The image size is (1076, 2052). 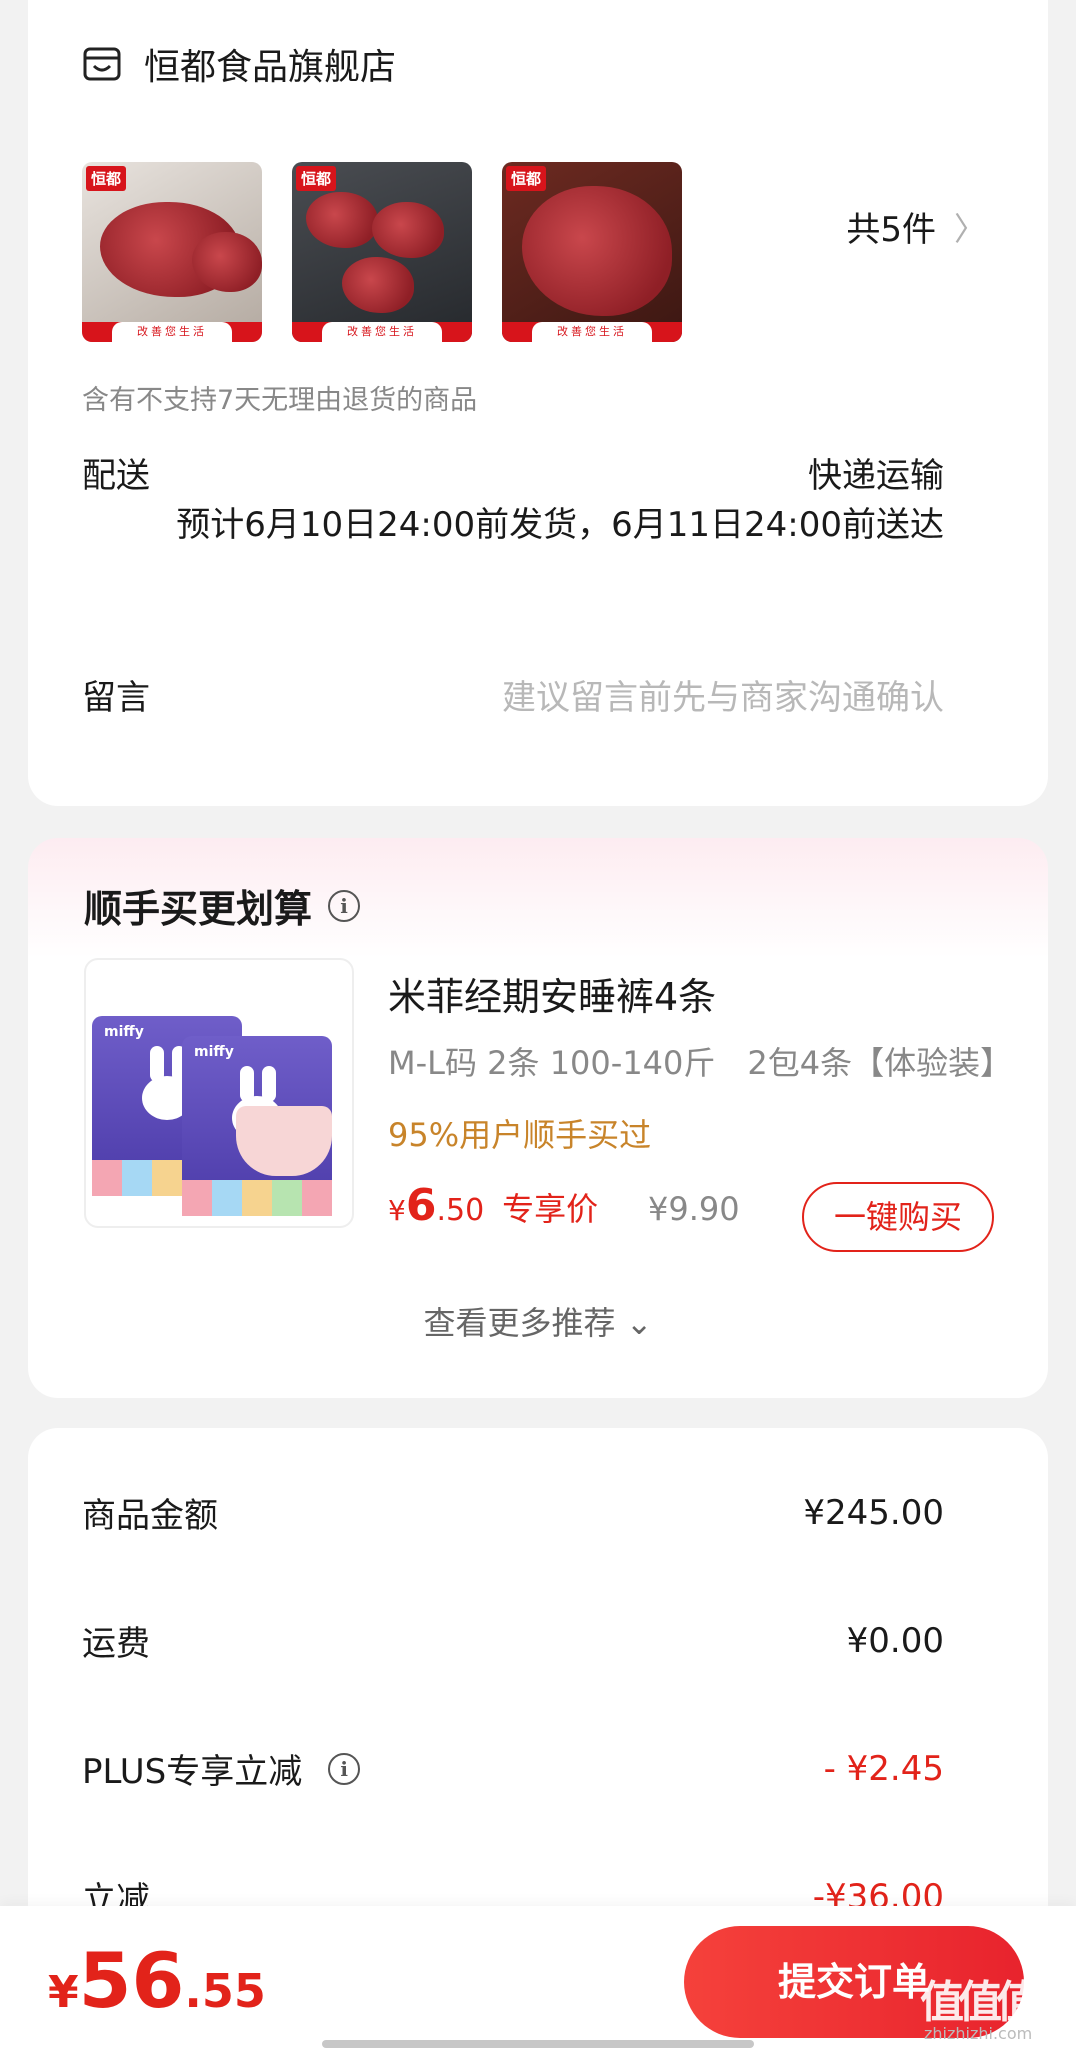 I want to click on summary-label: 运费, so click(x=116, y=1644).